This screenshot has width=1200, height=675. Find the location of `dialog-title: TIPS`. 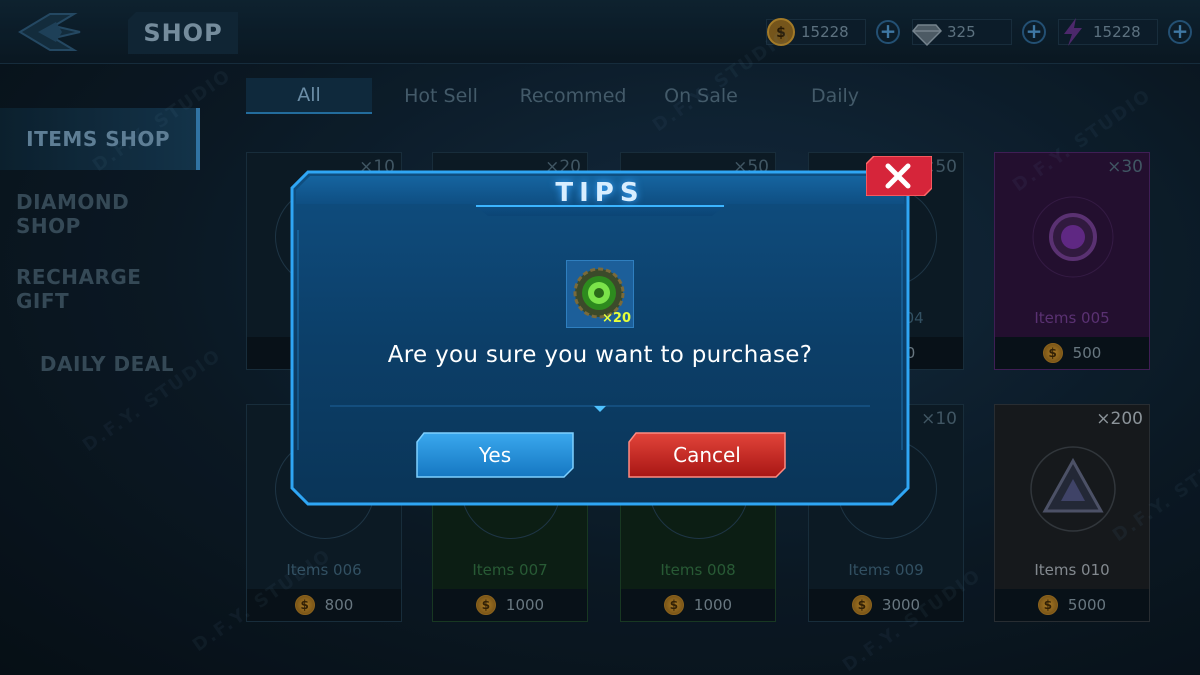

dialog-title: TIPS is located at coordinates (600, 193).